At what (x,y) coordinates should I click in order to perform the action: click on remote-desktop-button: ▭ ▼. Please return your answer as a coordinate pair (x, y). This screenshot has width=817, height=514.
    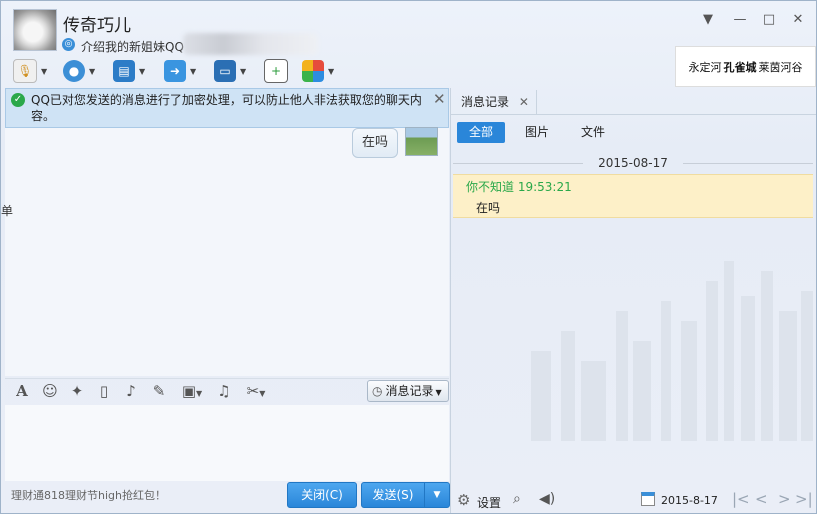
    Looking at the image, I should click on (230, 71).